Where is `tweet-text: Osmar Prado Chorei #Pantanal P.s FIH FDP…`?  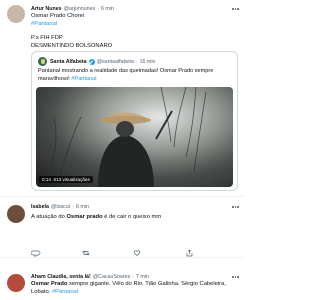
tweet-text: Osmar Prado Chorei #Pantanal P.s FIH FDP… is located at coordinates (134, 31).